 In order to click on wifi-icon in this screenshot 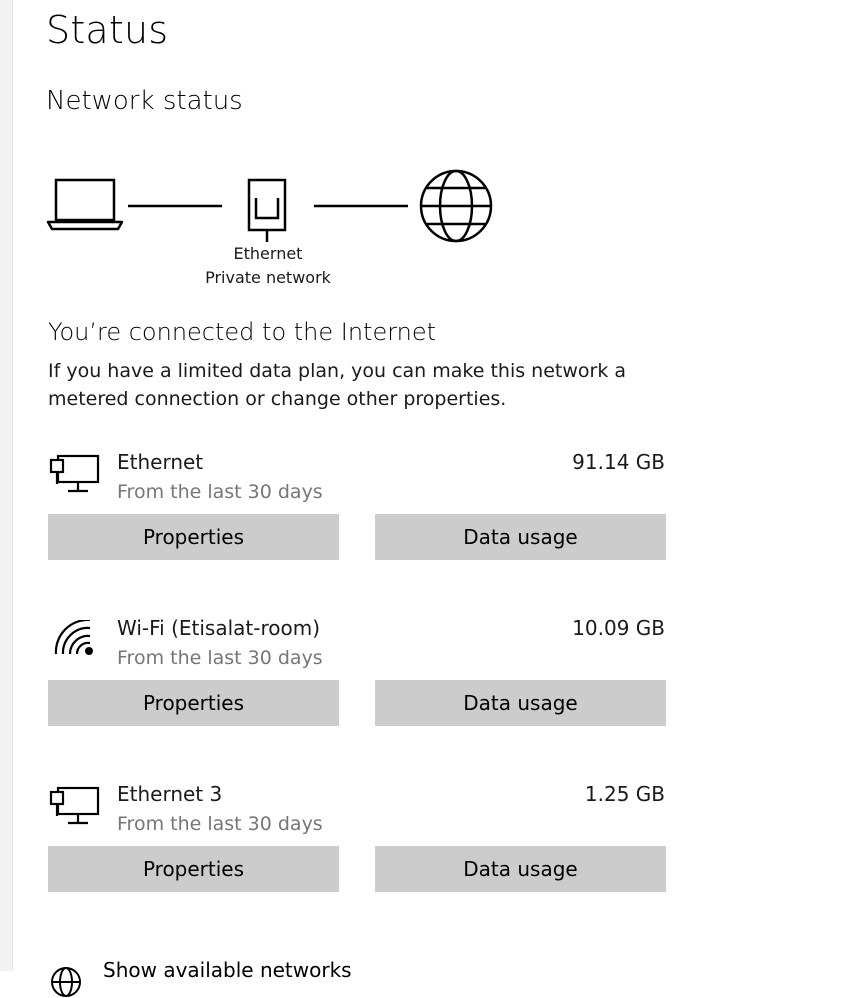, I will do `click(73, 637)`.